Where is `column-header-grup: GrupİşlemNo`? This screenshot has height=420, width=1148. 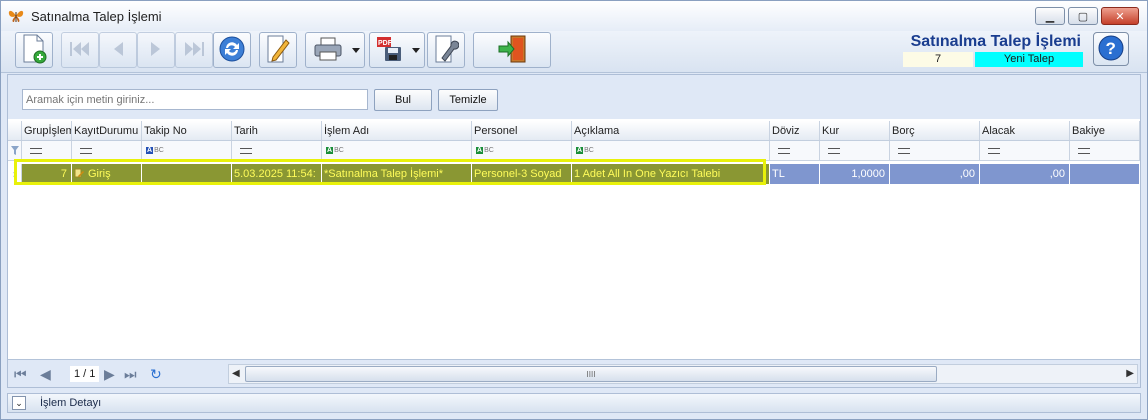 column-header-grup: GrupİşlemNo is located at coordinates (47, 130).